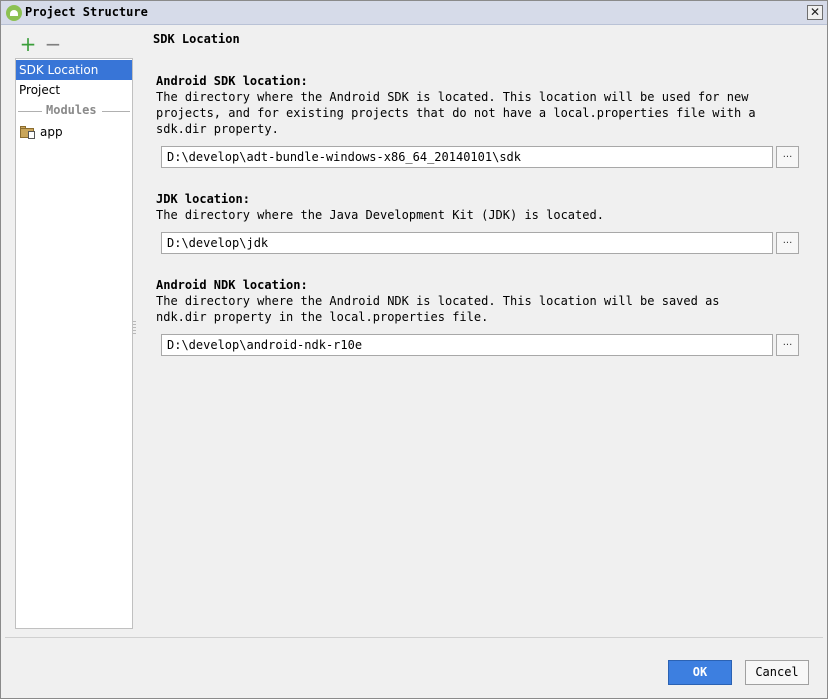 The image size is (828, 699). I want to click on splitter-handle, so click(134, 328).